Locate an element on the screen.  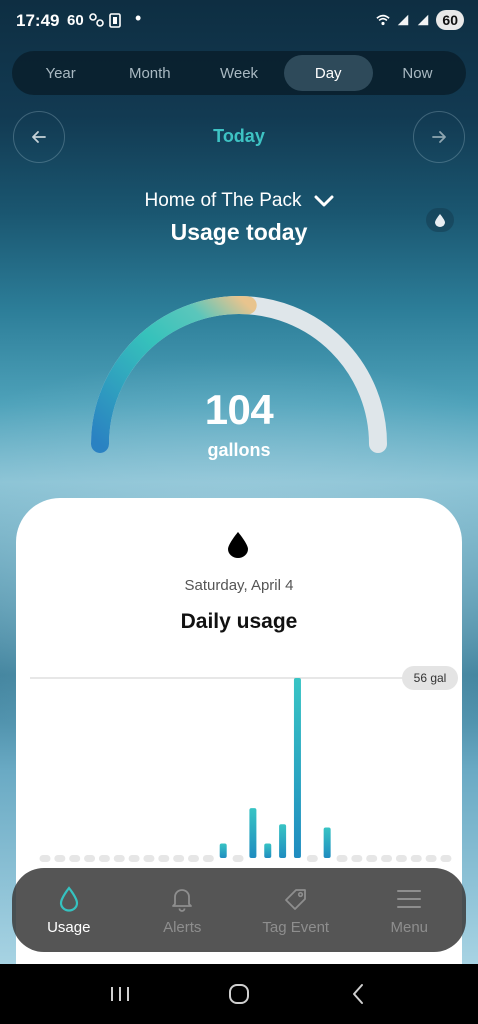
recent-apps-icon is located at coordinates (119, 994).